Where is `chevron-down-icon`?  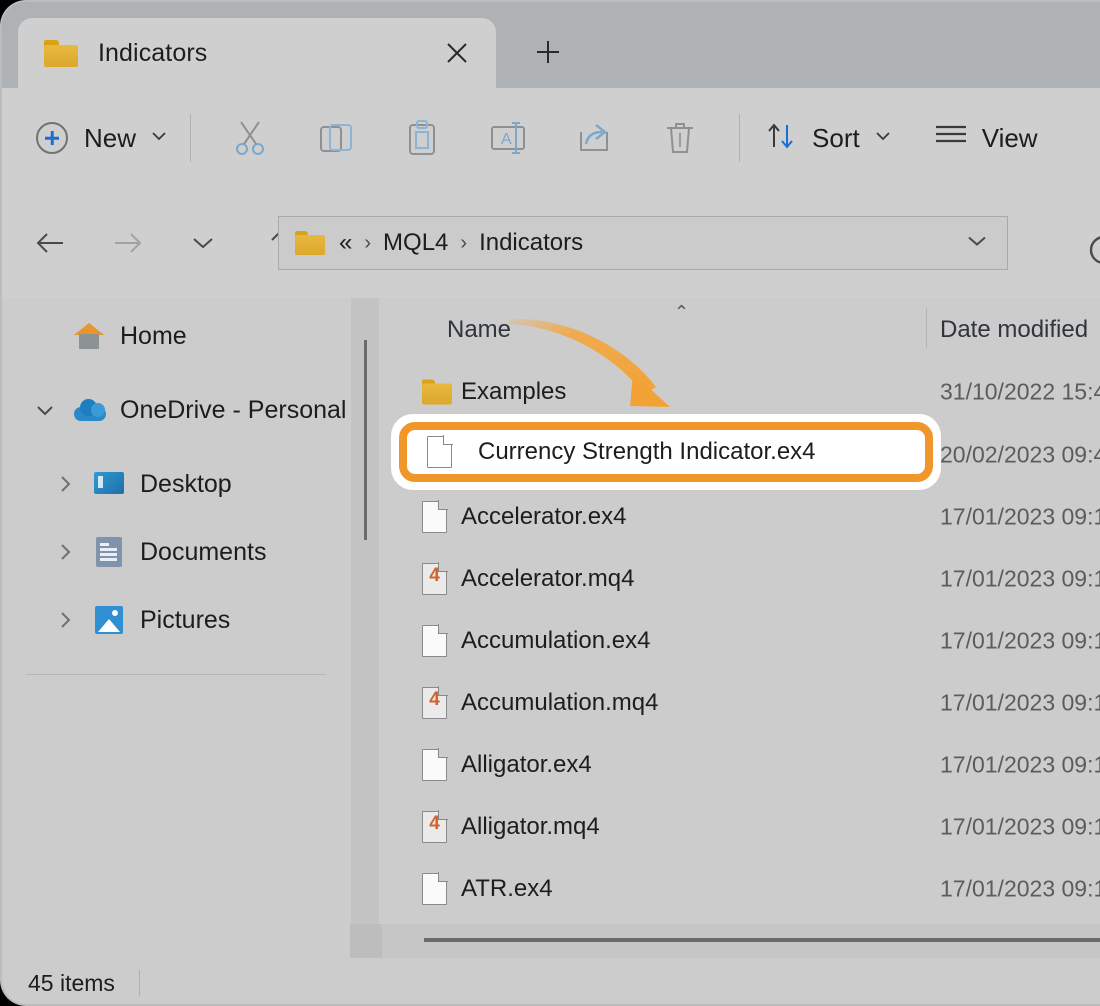
chevron-down-icon is located at coordinates (159, 138).